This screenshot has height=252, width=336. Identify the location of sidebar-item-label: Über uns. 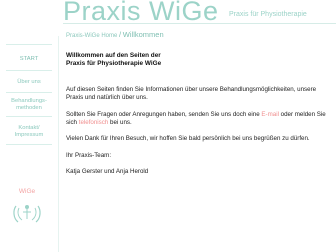
(29, 82).